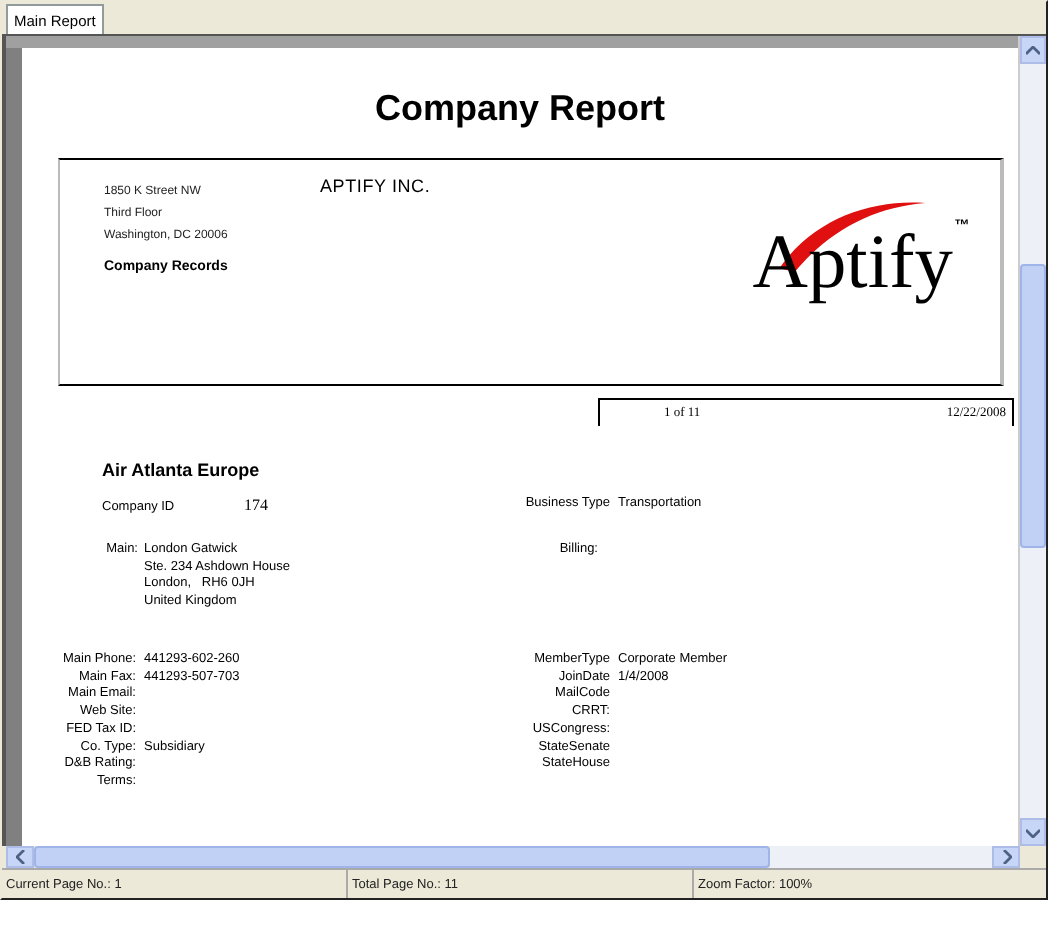 This screenshot has height=930, width=1056. I want to click on report-title: Company Report, so click(519, 109).